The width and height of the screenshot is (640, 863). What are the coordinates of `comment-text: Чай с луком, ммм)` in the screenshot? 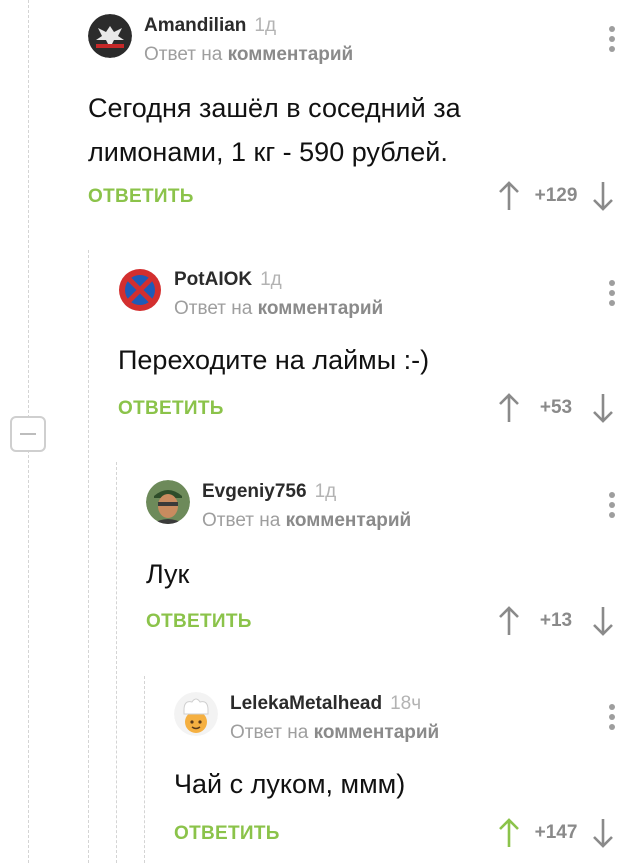 It's located at (289, 784).